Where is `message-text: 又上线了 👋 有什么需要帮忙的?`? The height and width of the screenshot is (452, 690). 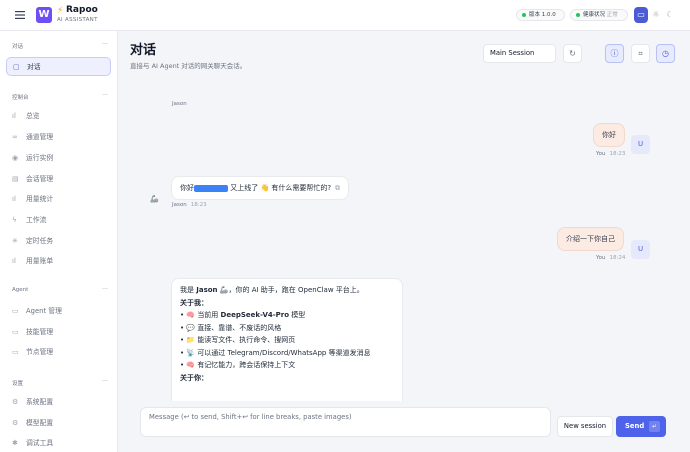 message-text: 又上线了 👋 有什么需要帮忙的? is located at coordinates (281, 188).